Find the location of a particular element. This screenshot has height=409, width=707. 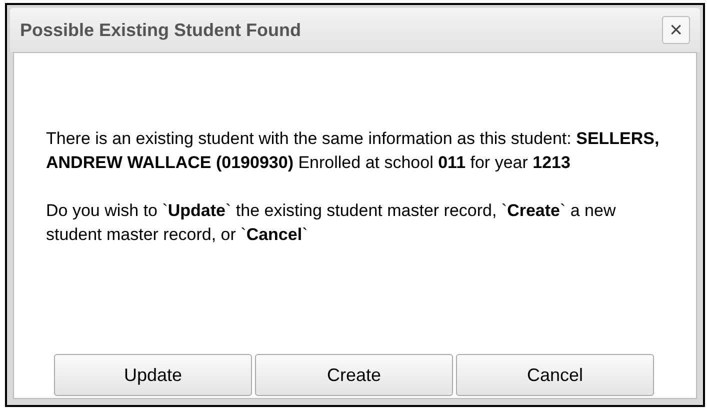

message-paragraph: Do you wish to `Update` the existing student master record, `Create` a new student master record, or `Cancel` is located at coordinates (331, 223).